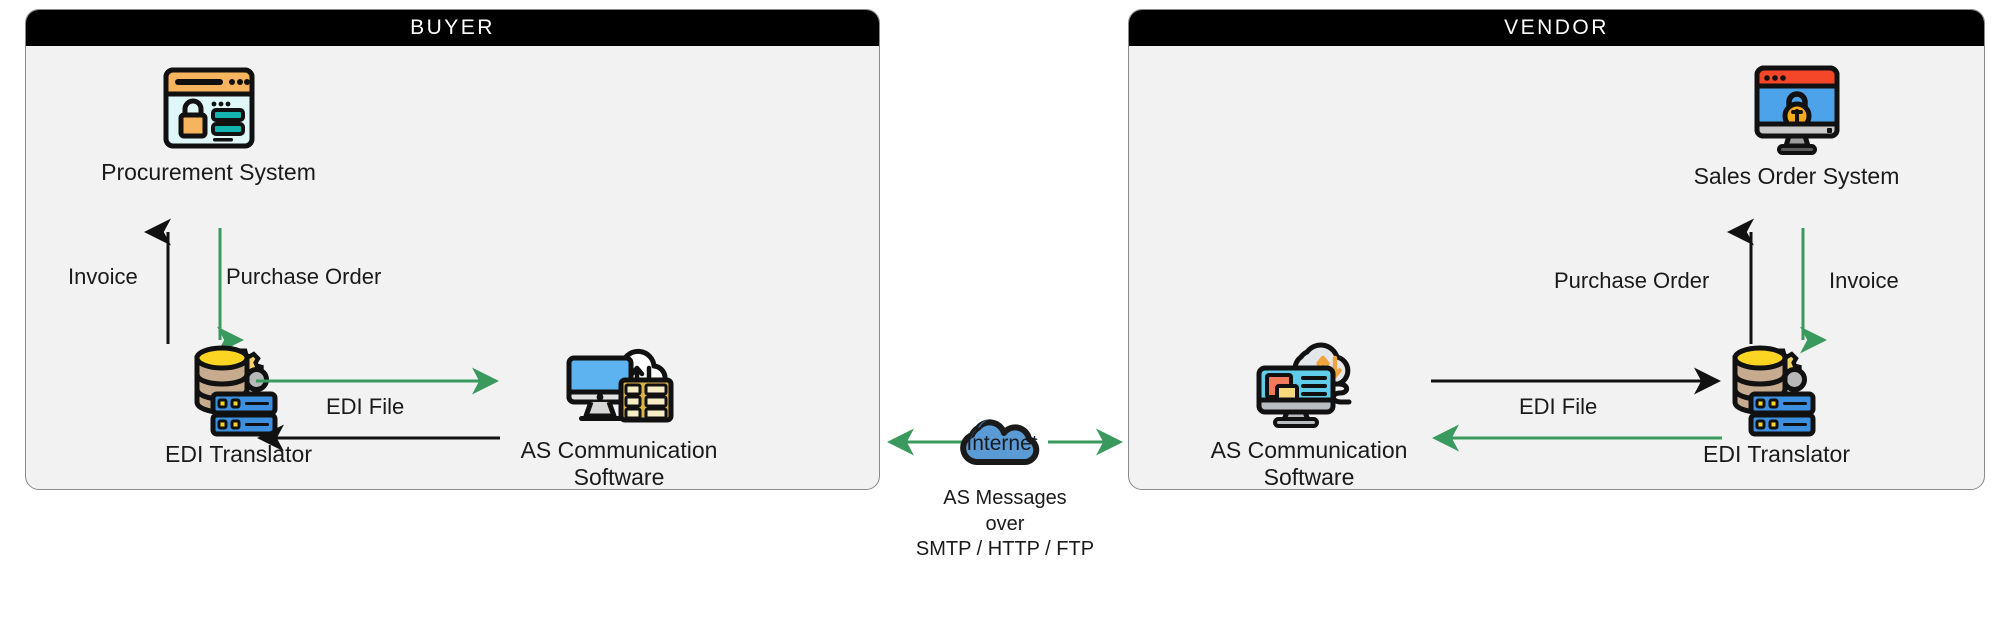 This screenshot has height=642, width=2005. I want to click on edge-label-vendor-purchase-order: Purchase Order, so click(1632, 280).